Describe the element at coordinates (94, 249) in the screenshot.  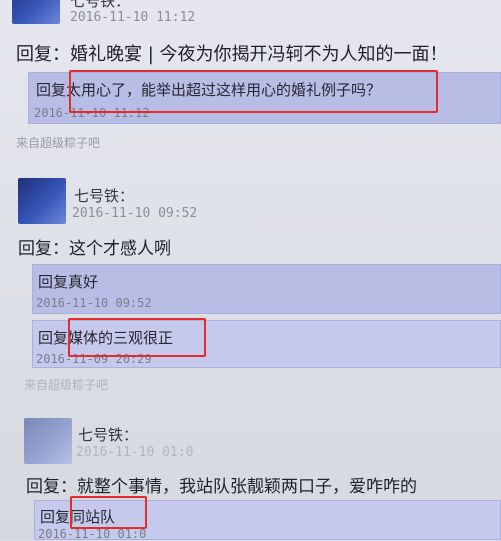
I see `comment-text: 回复：这个才感人咧` at that location.